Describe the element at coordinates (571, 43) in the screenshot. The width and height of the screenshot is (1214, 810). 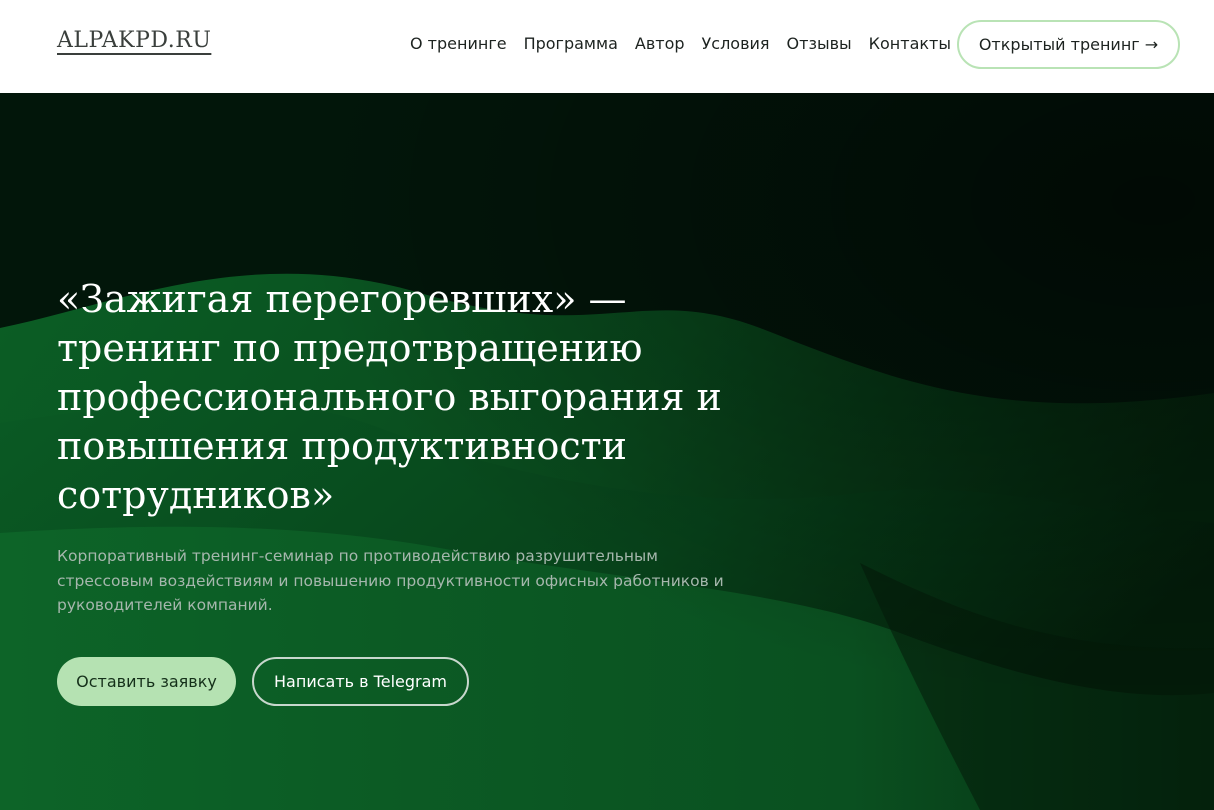
I see `nav-item-program: Программа` at that location.